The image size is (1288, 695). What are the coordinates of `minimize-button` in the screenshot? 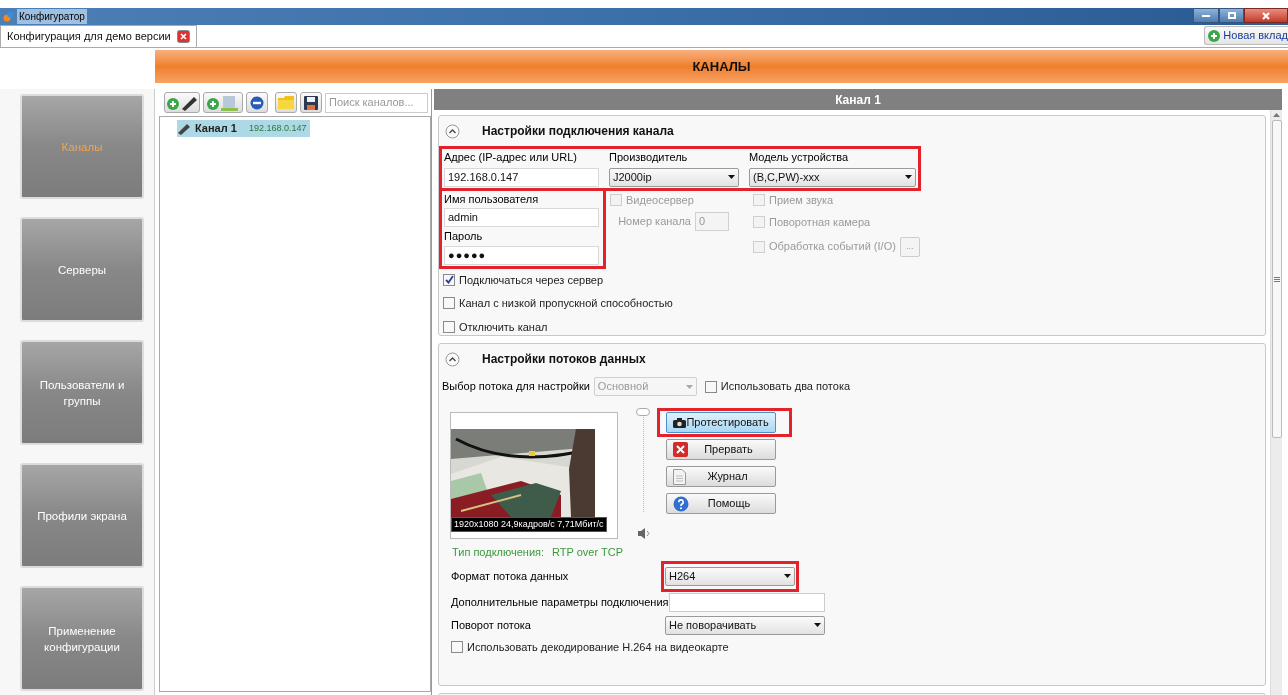 It's located at (1206, 15).